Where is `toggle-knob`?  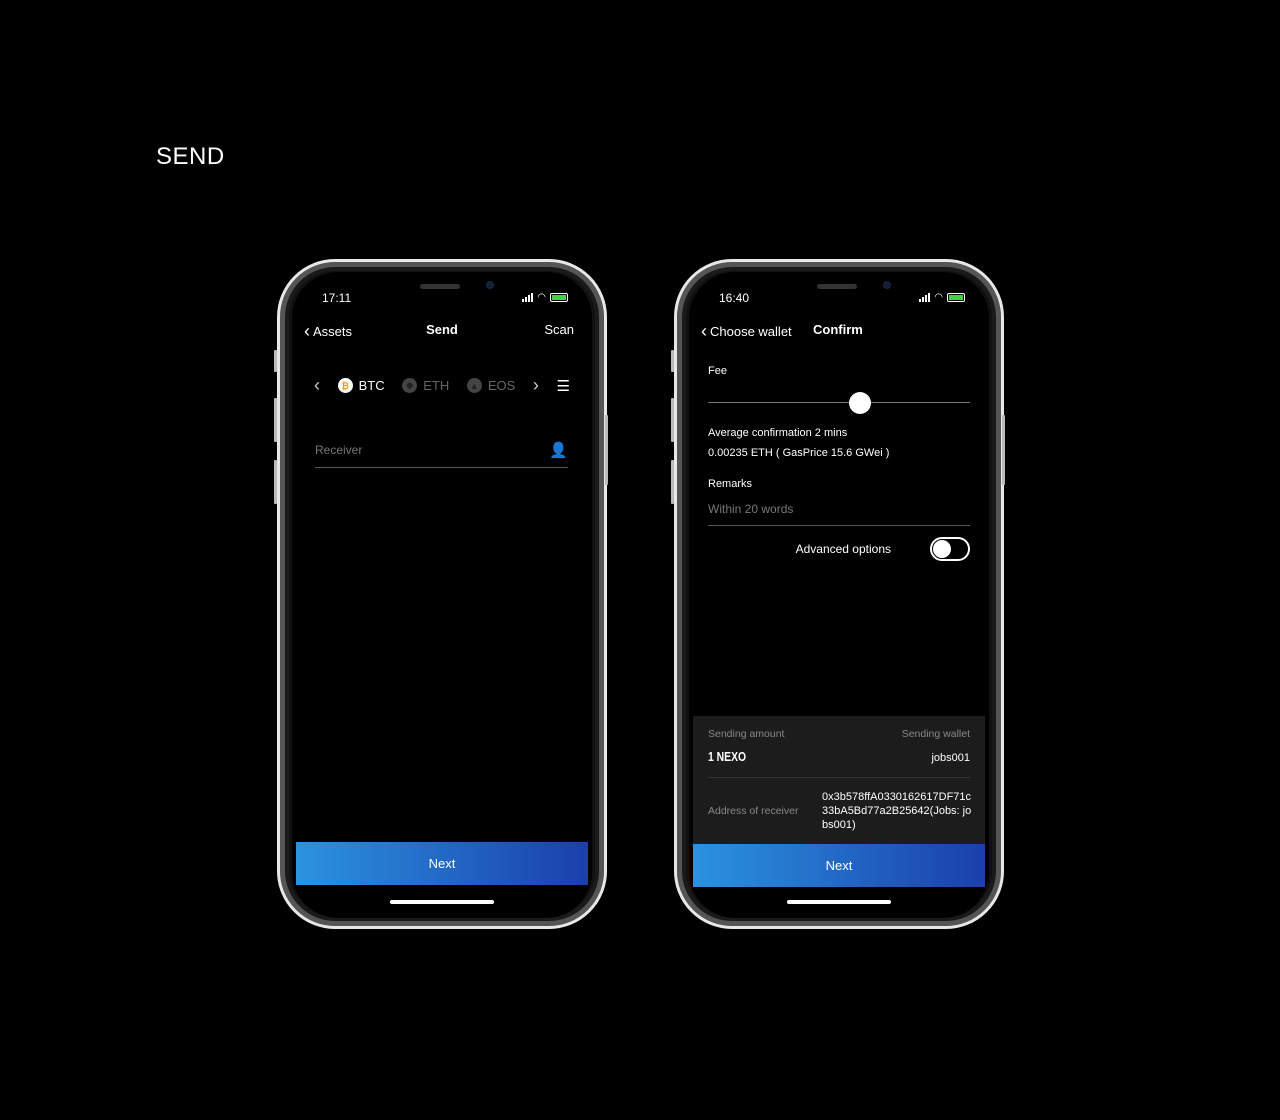
toggle-knob is located at coordinates (942, 549).